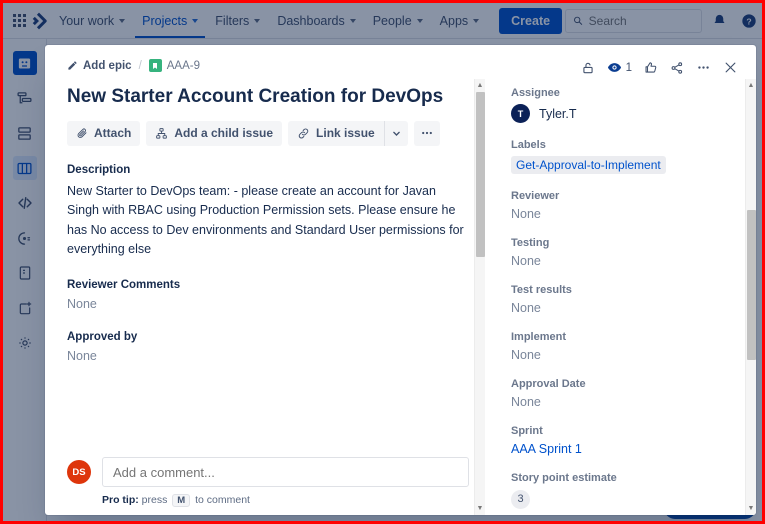  Describe the element at coordinates (620, 449) in the screenshot. I see `field-sprint-value: AAA Sprint 1` at that location.